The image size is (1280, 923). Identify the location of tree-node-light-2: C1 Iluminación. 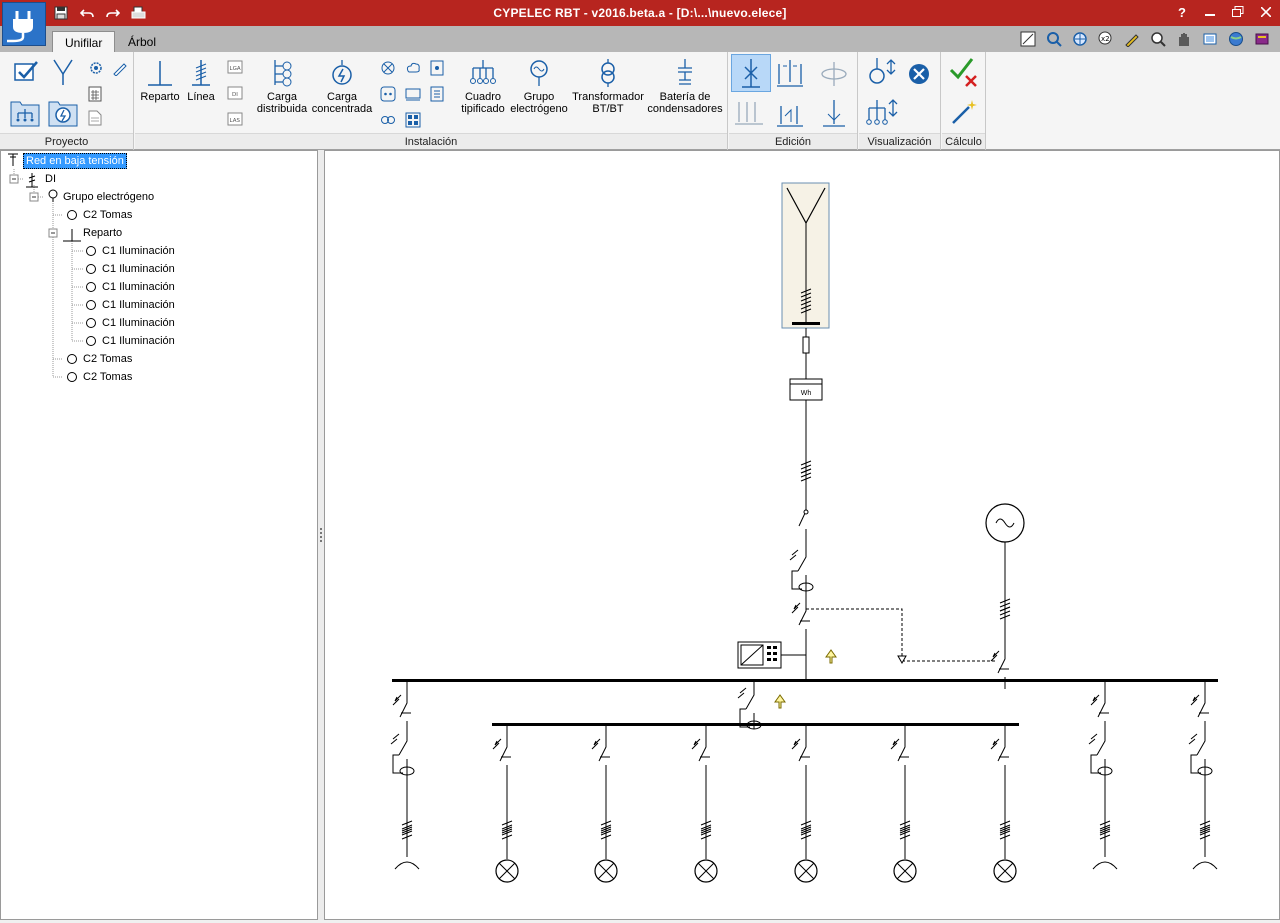
(138, 269).